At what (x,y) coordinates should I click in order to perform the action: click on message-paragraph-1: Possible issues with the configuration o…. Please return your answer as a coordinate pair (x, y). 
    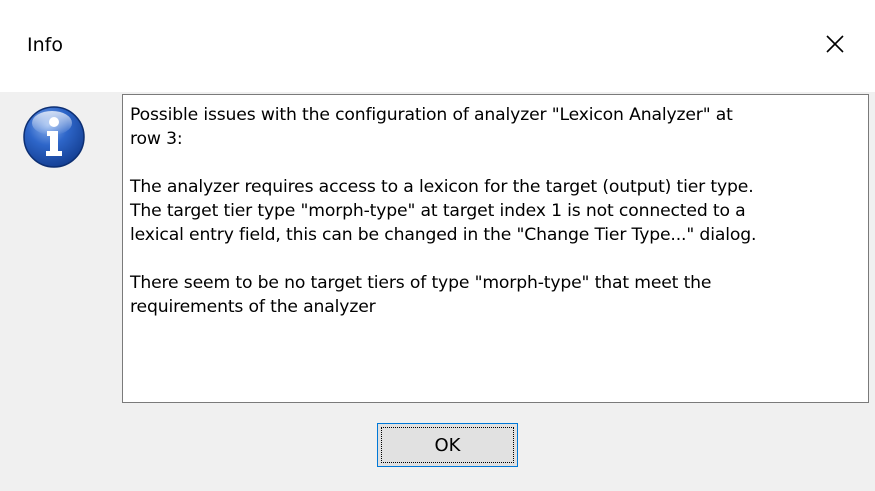
    Looking at the image, I should click on (431, 127).